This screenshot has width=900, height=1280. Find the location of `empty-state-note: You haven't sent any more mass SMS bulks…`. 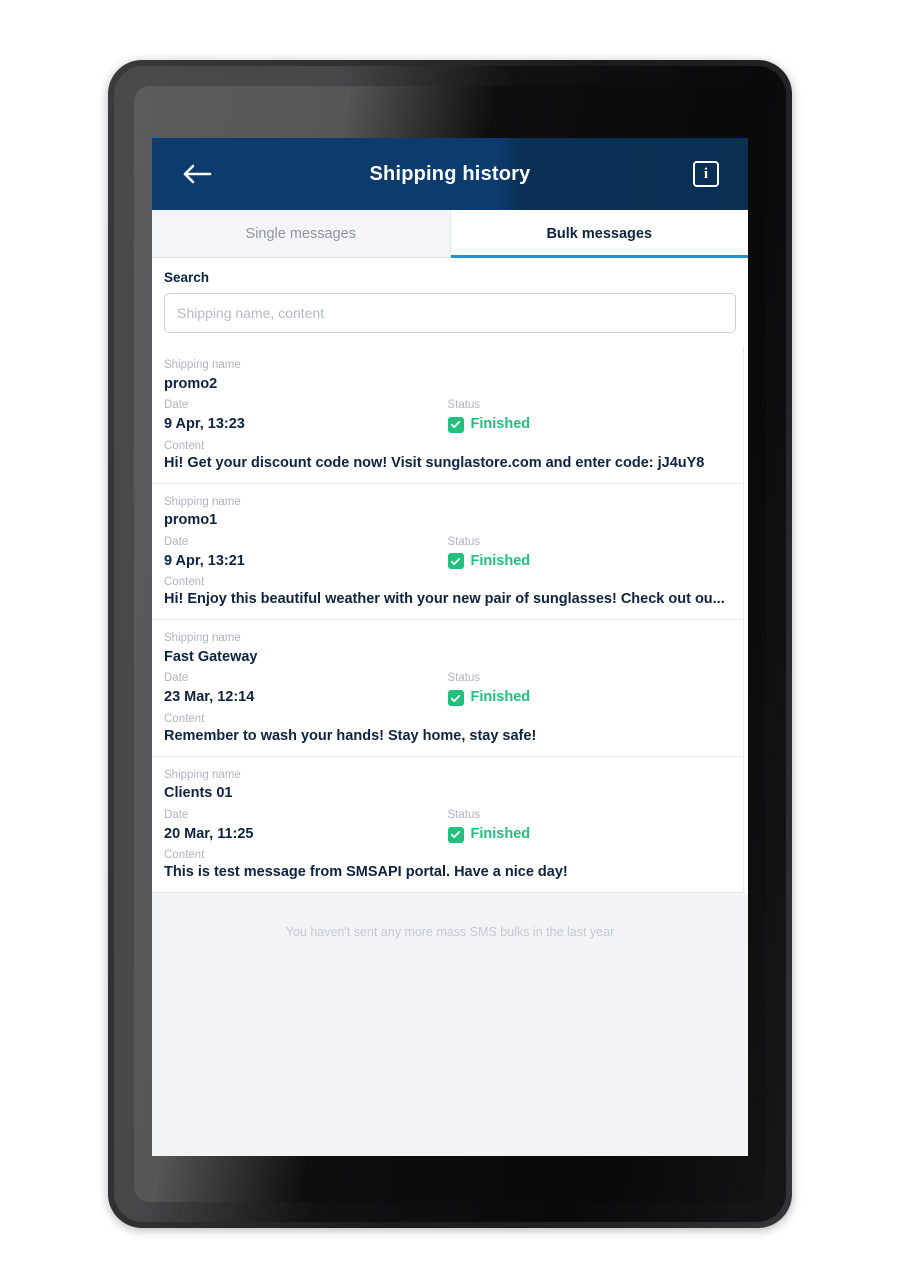

empty-state-note: You haven't sent any more mass SMS bulks… is located at coordinates (450, 932).